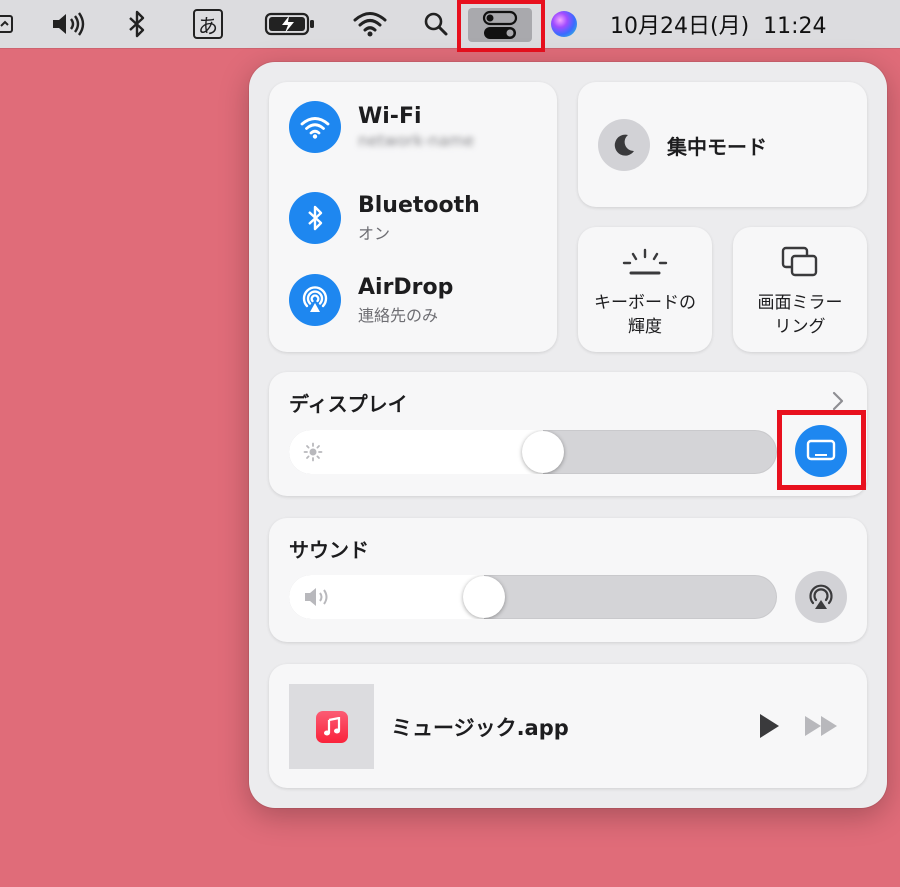  I want to click on now-playing-tile: ミュージック.app, so click(568, 726).